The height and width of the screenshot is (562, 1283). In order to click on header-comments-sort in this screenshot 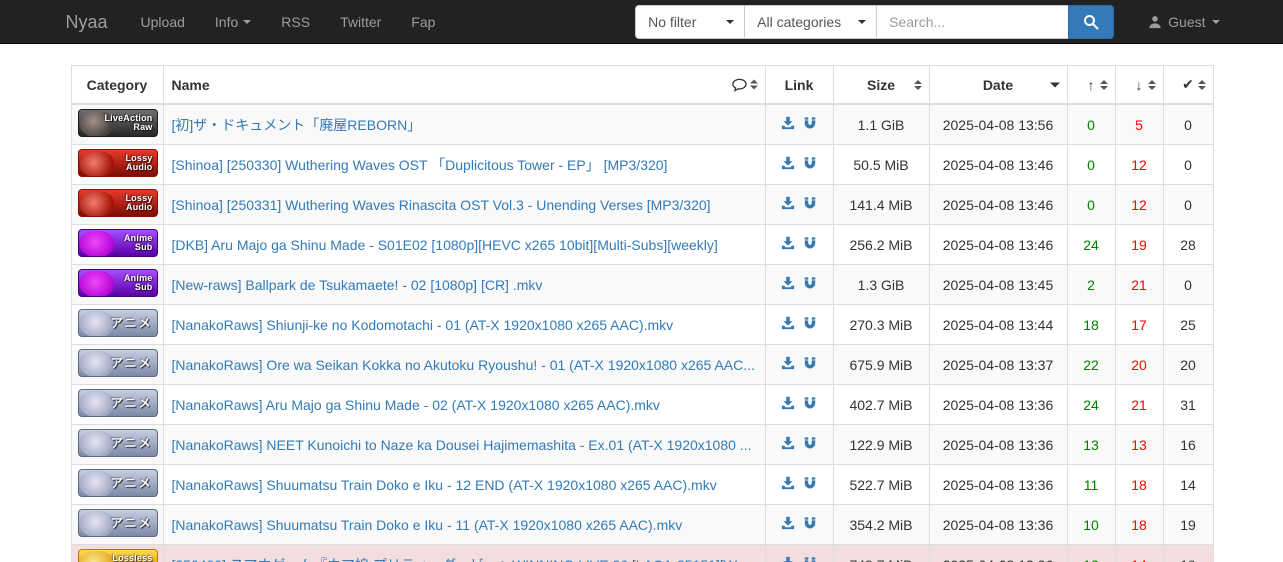, I will do `click(744, 84)`.